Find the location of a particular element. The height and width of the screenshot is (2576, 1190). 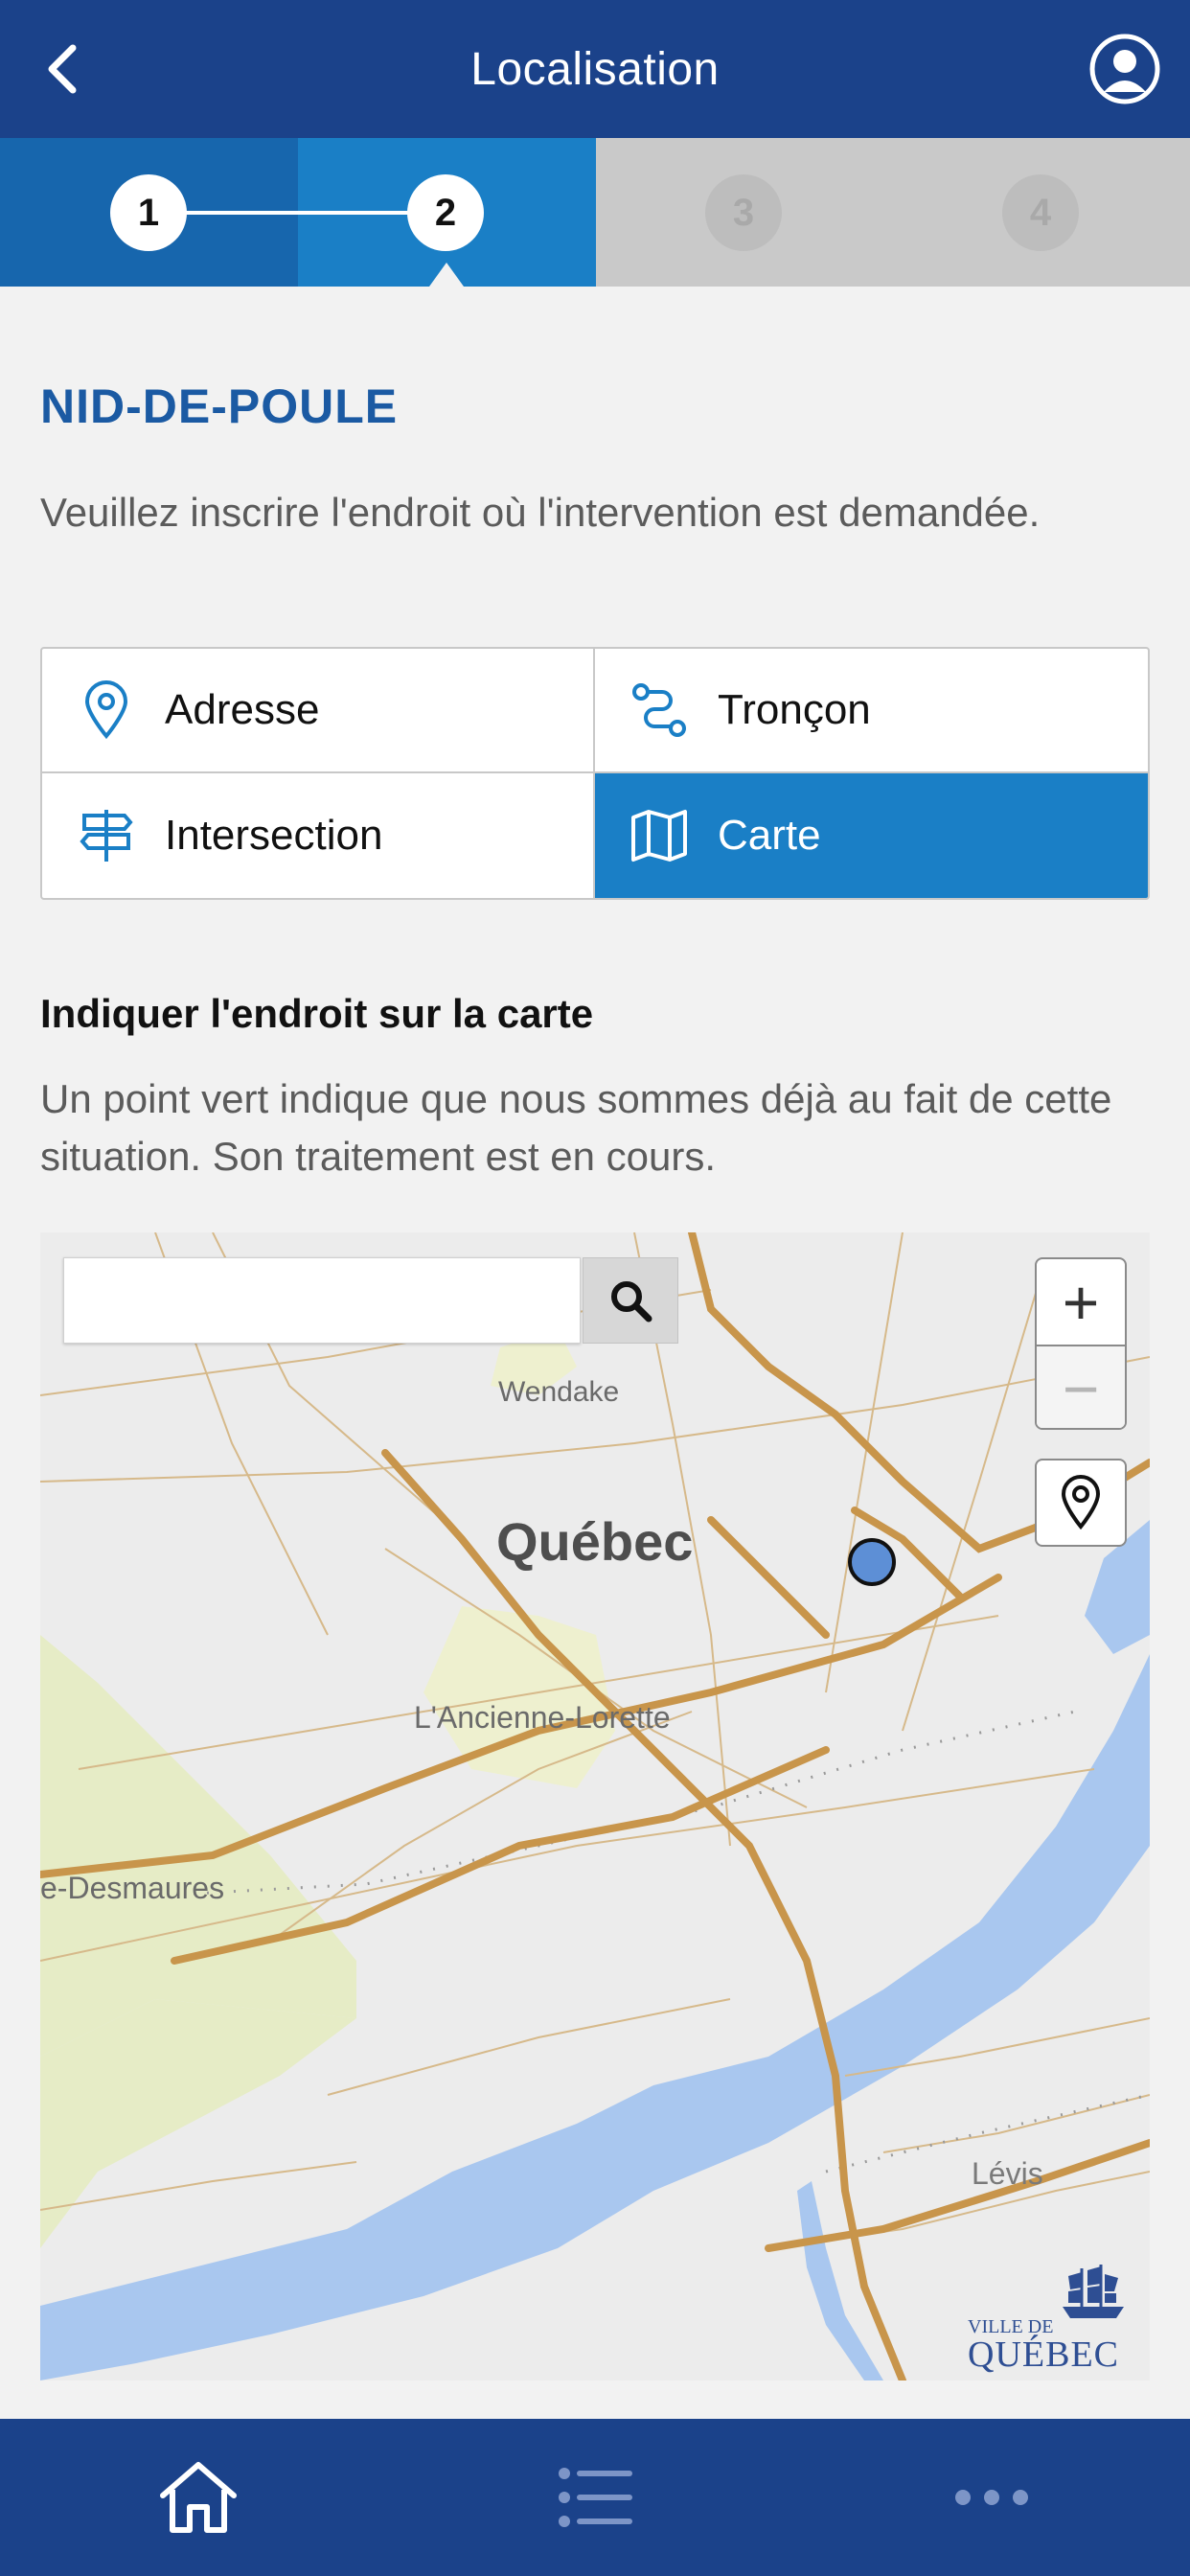

step-3: 3 is located at coordinates (744, 212).